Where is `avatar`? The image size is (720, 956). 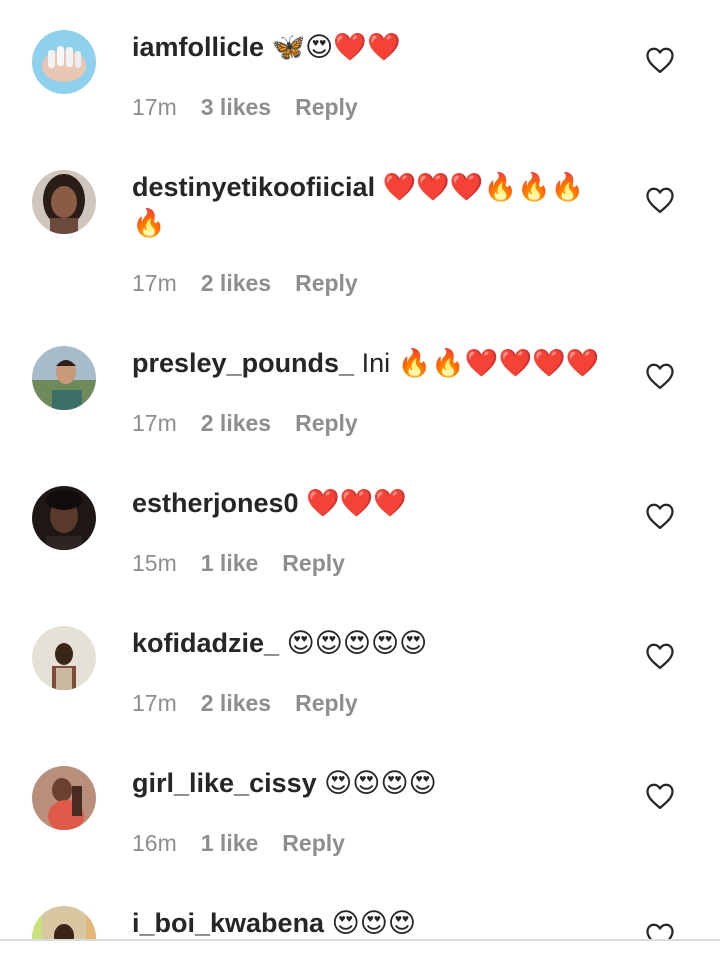
avatar is located at coordinates (64, 923).